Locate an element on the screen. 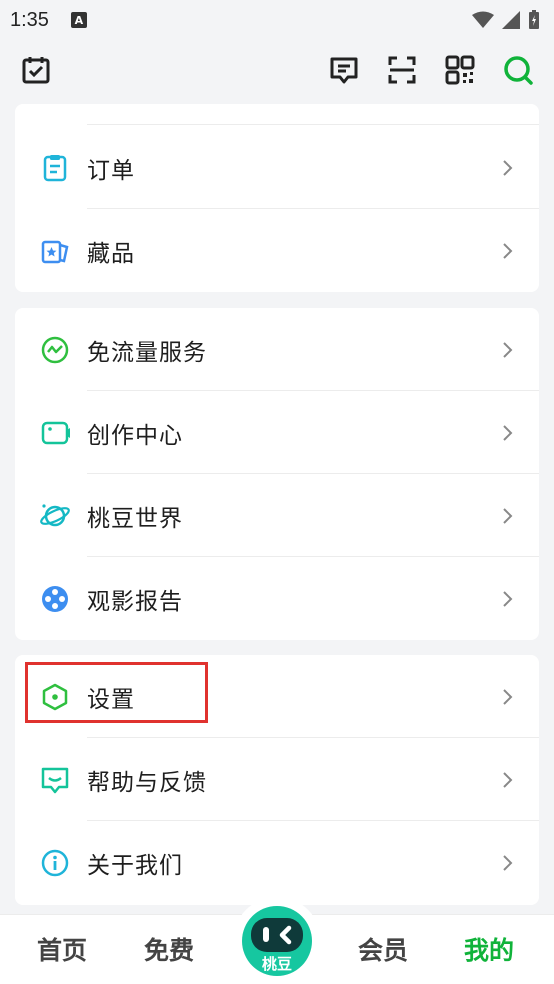 The width and height of the screenshot is (554, 984). creator-center-icon is located at coordinates (55, 433).